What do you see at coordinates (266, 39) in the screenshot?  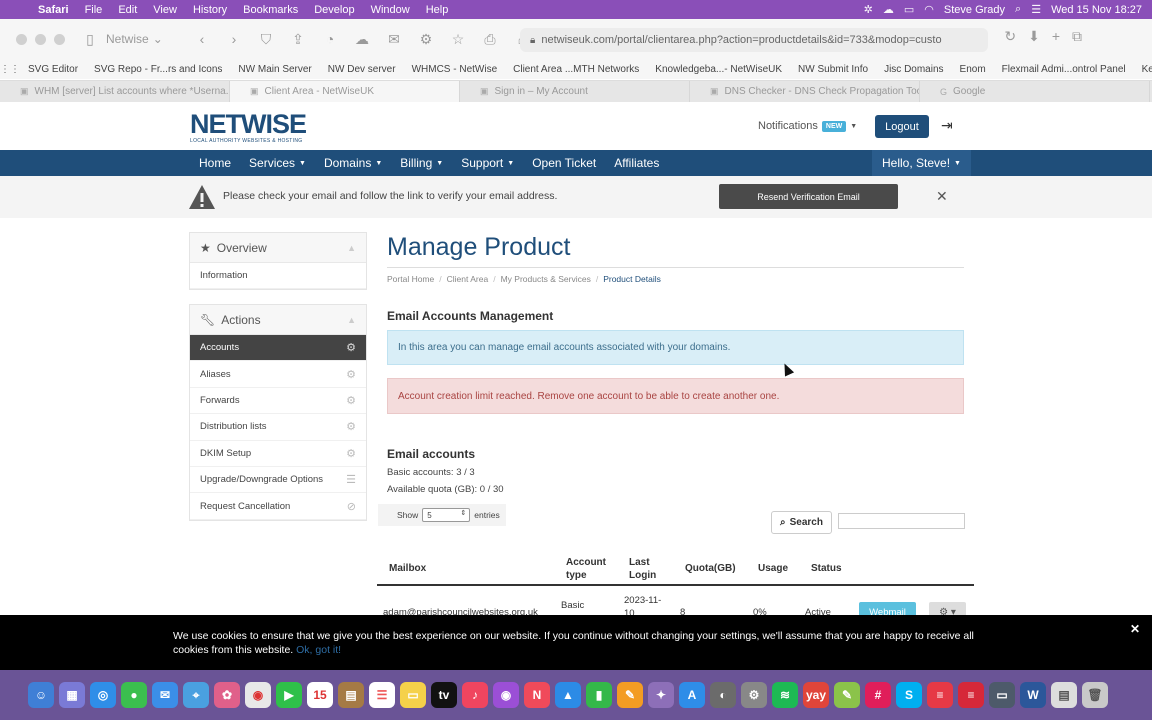 I see `shield-icon: ⛉` at bounding box center [266, 39].